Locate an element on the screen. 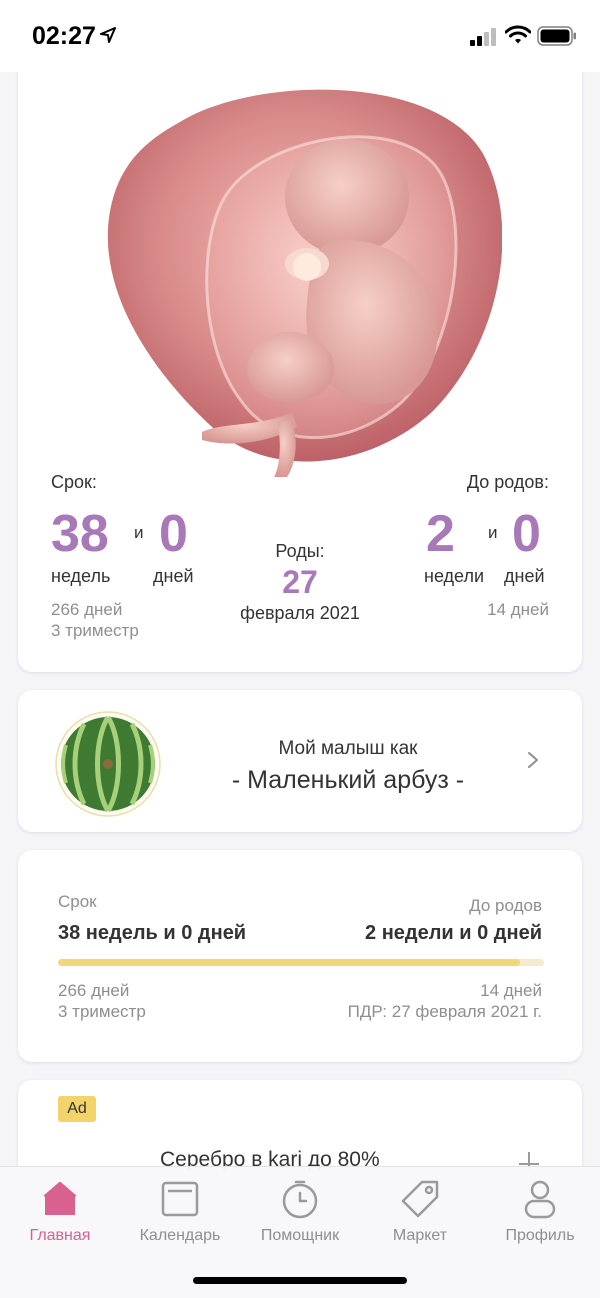  days-unit: дней is located at coordinates (173, 576).